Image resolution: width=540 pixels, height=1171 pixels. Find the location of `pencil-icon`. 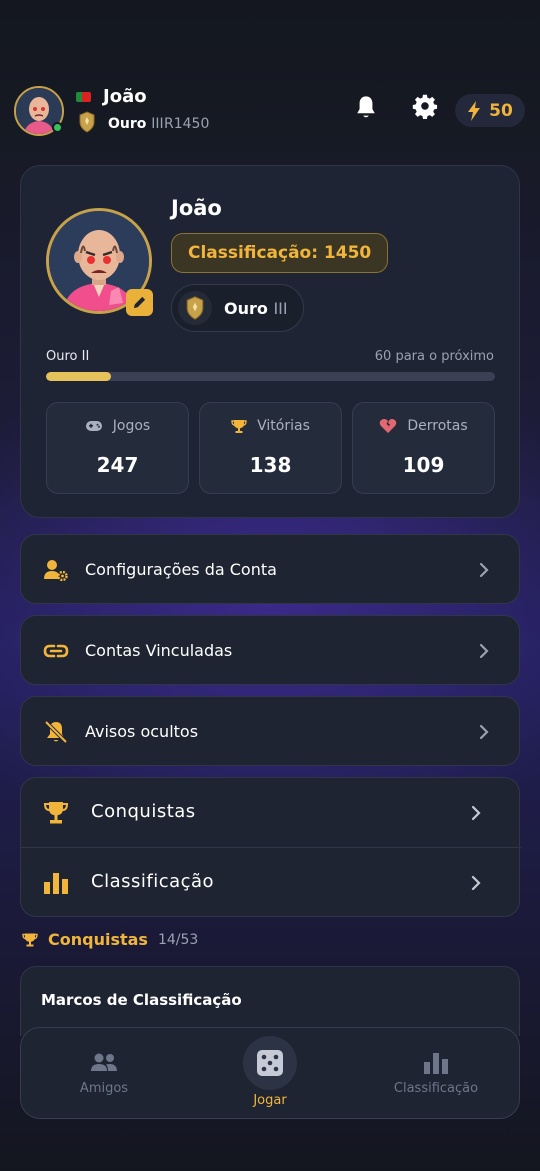

pencil-icon is located at coordinates (139, 302).